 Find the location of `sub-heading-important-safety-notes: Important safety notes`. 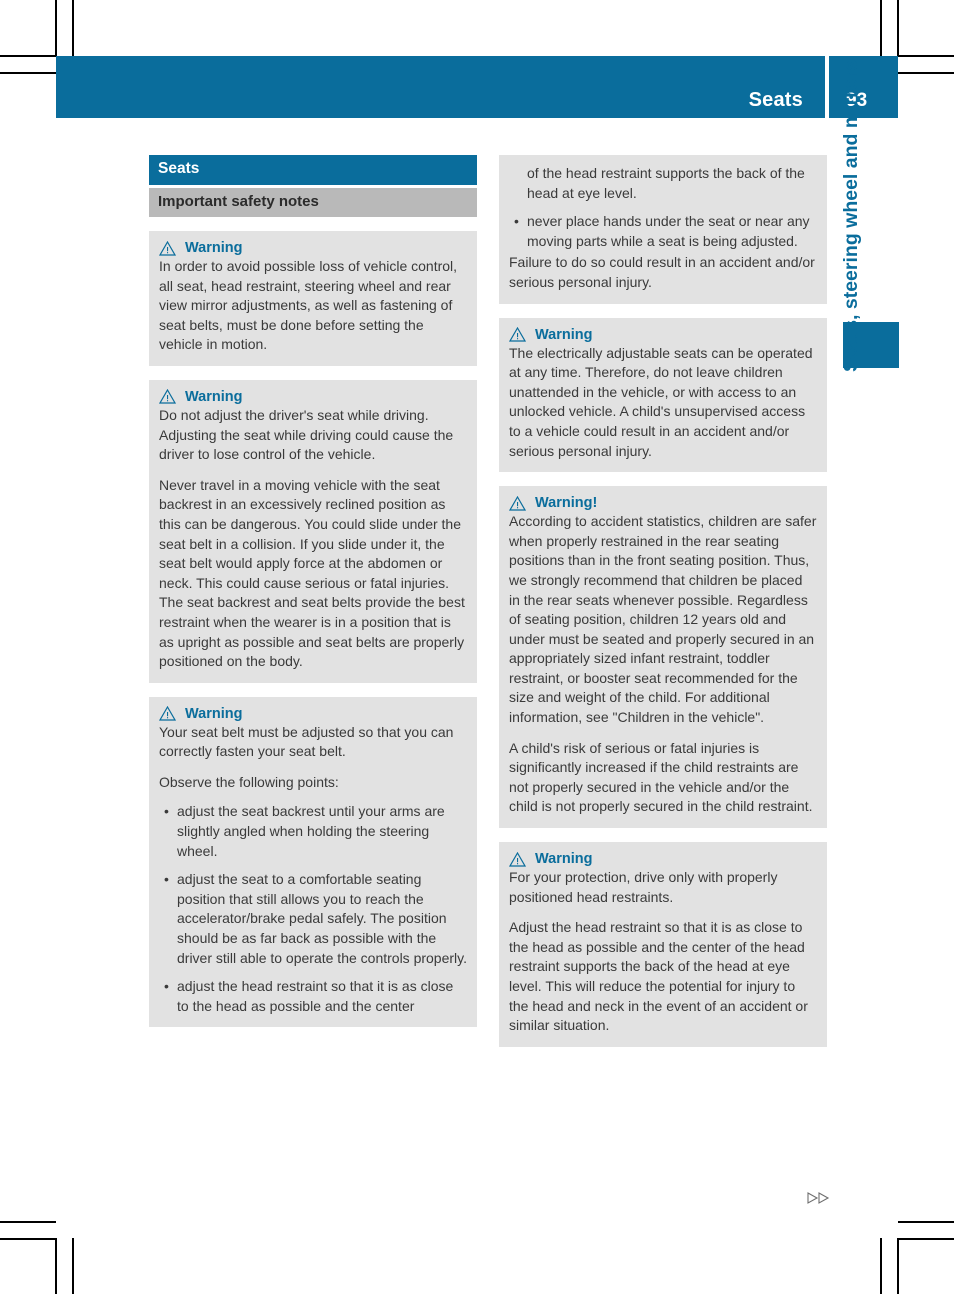

sub-heading-important-safety-notes: Important safety notes is located at coordinates (313, 202).